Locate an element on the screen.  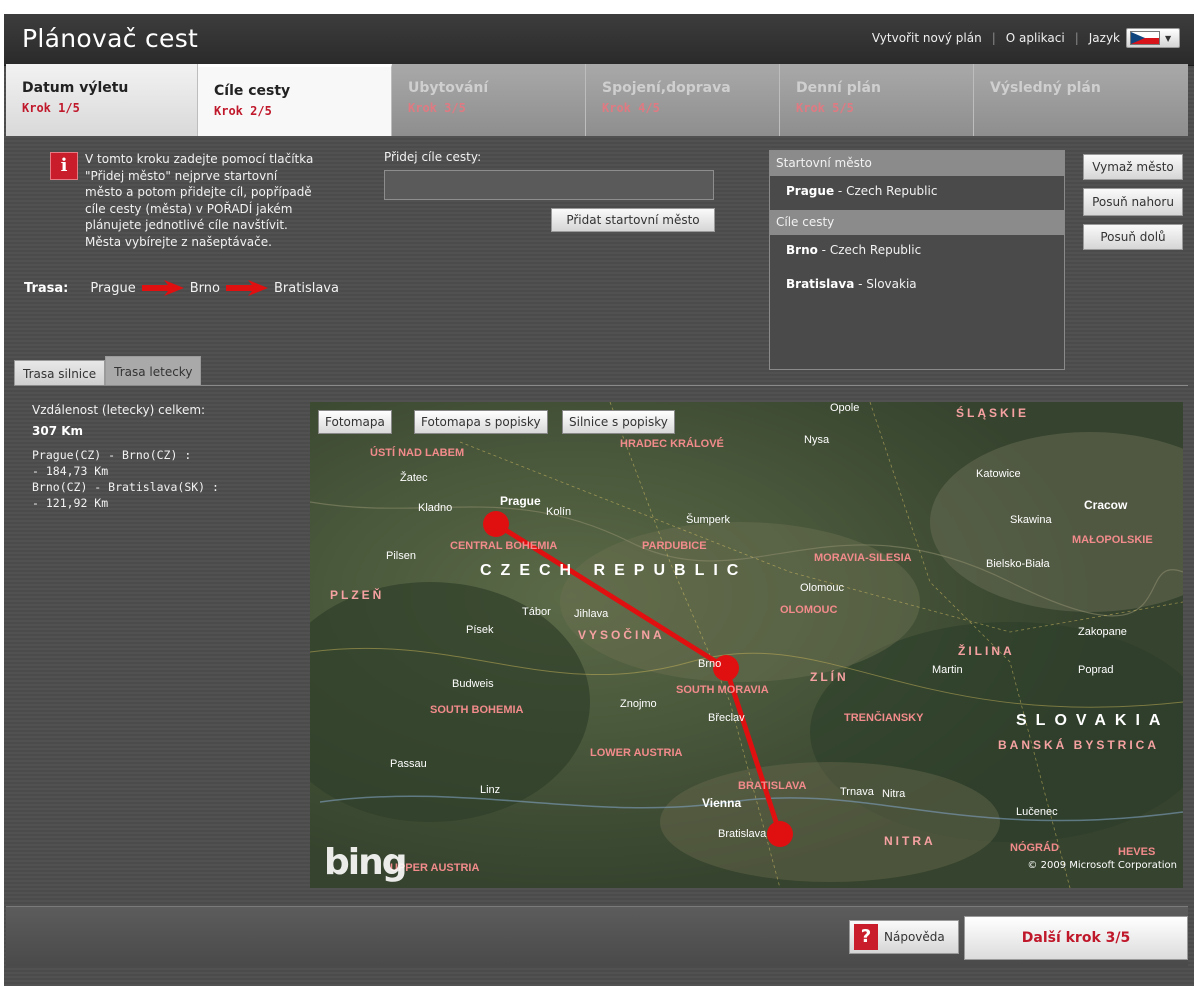
app-title: Plánovač cest is located at coordinates (110, 38).